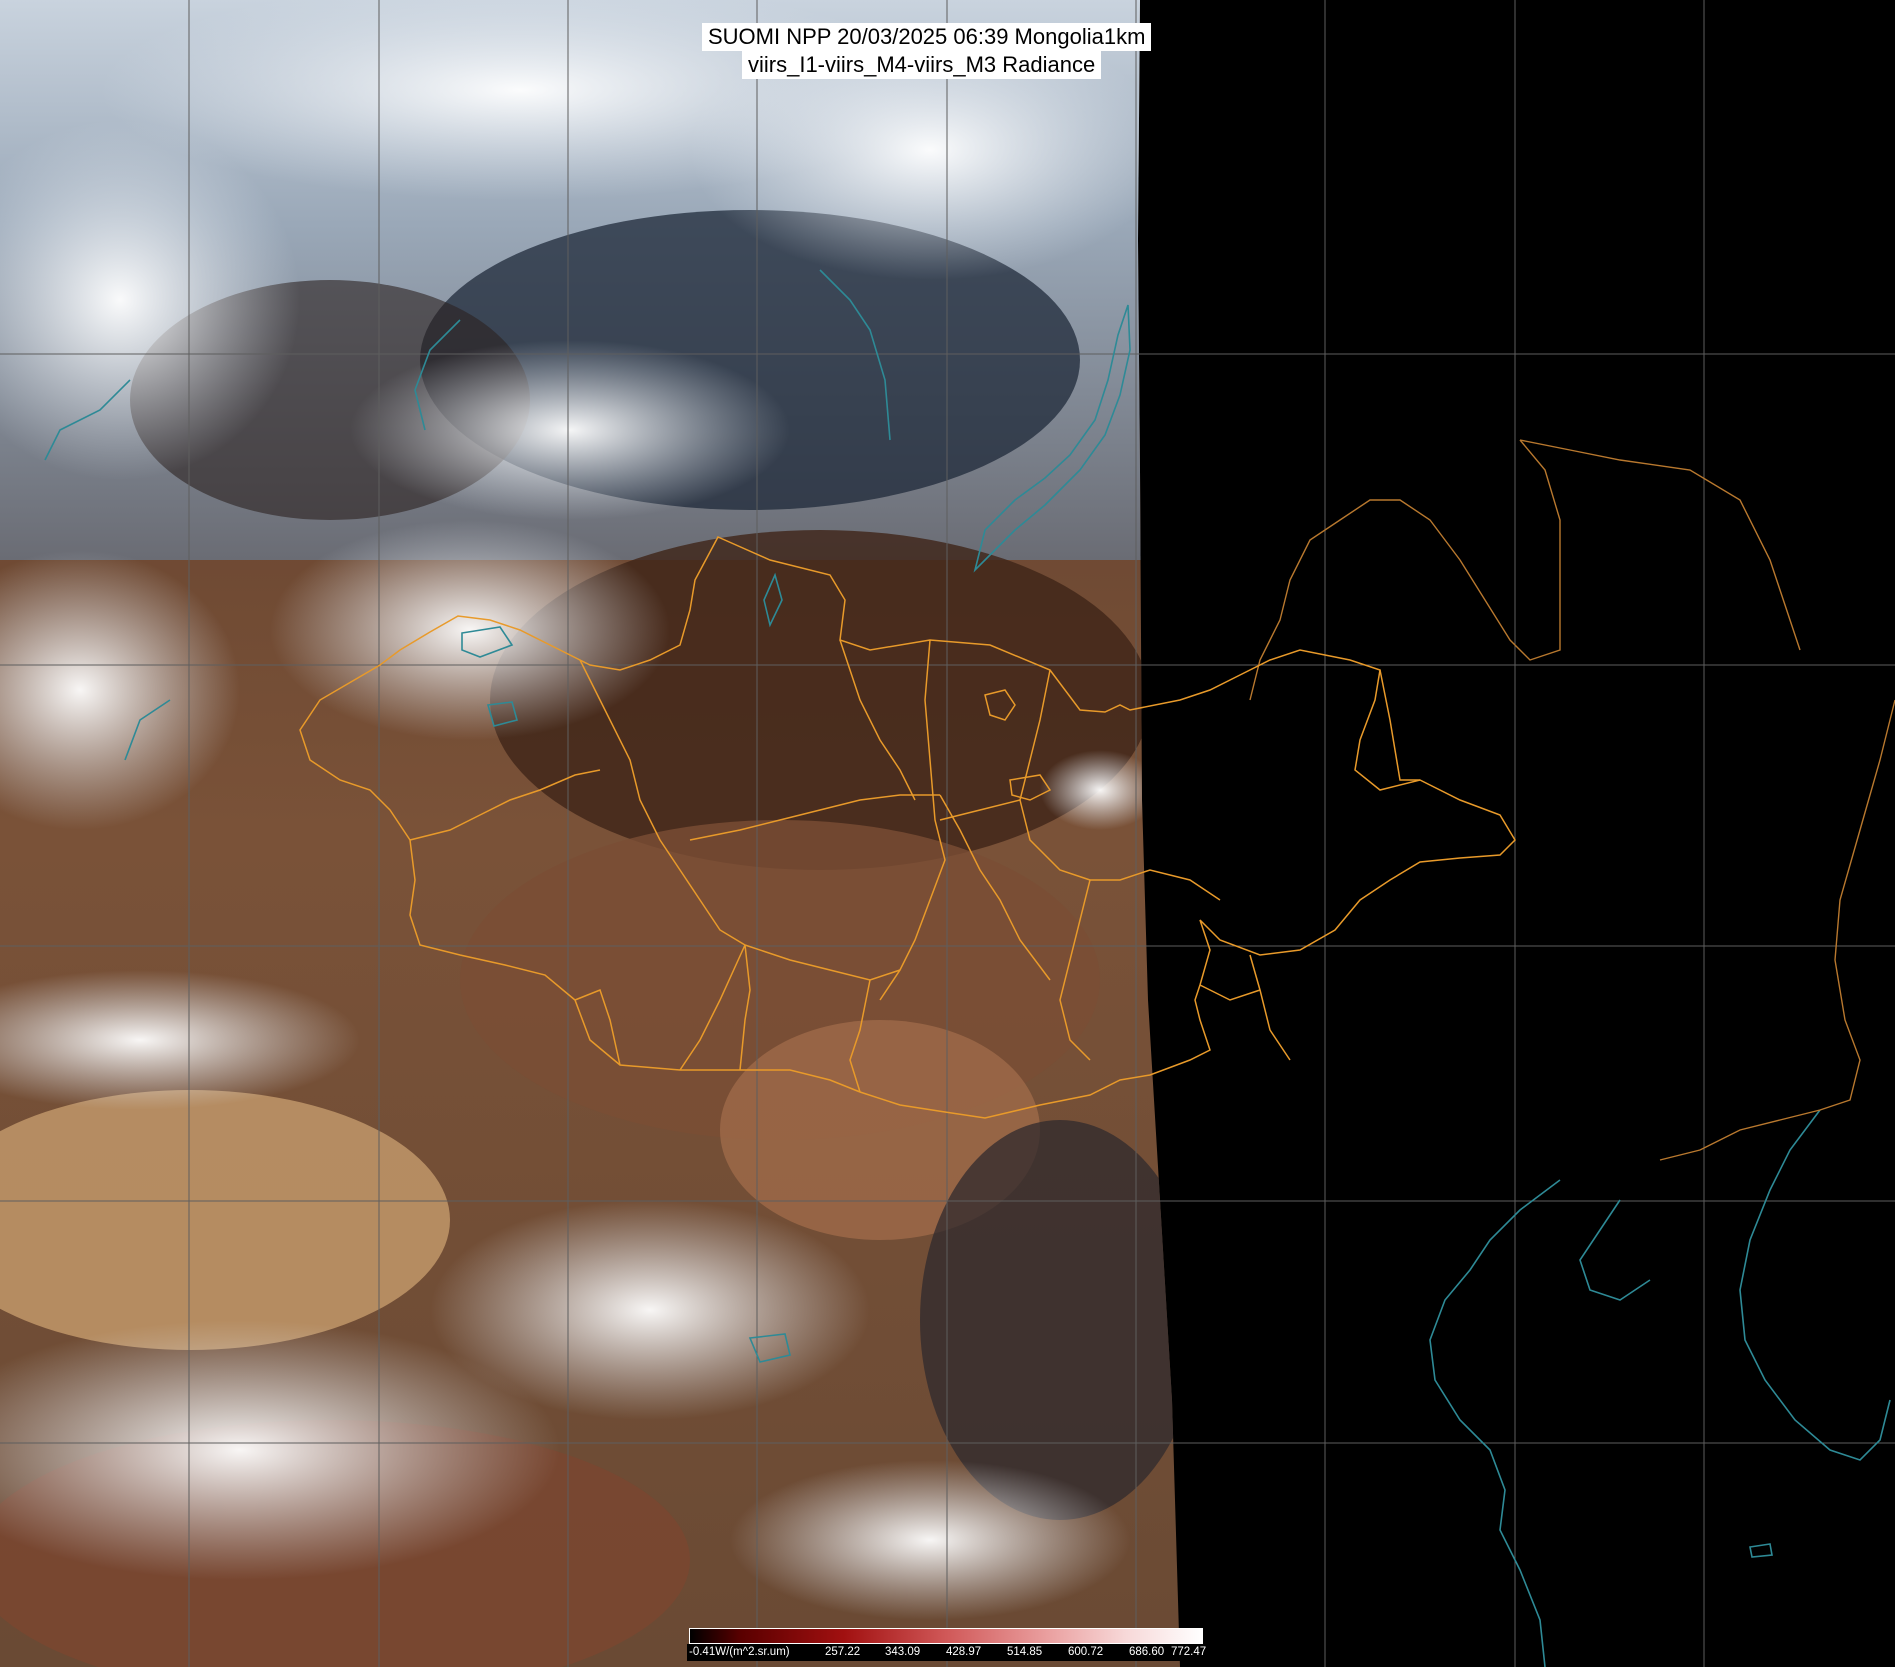 This screenshot has width=1895, height=1667. I want to click on colorbar-gradient, so click(946, 1636).